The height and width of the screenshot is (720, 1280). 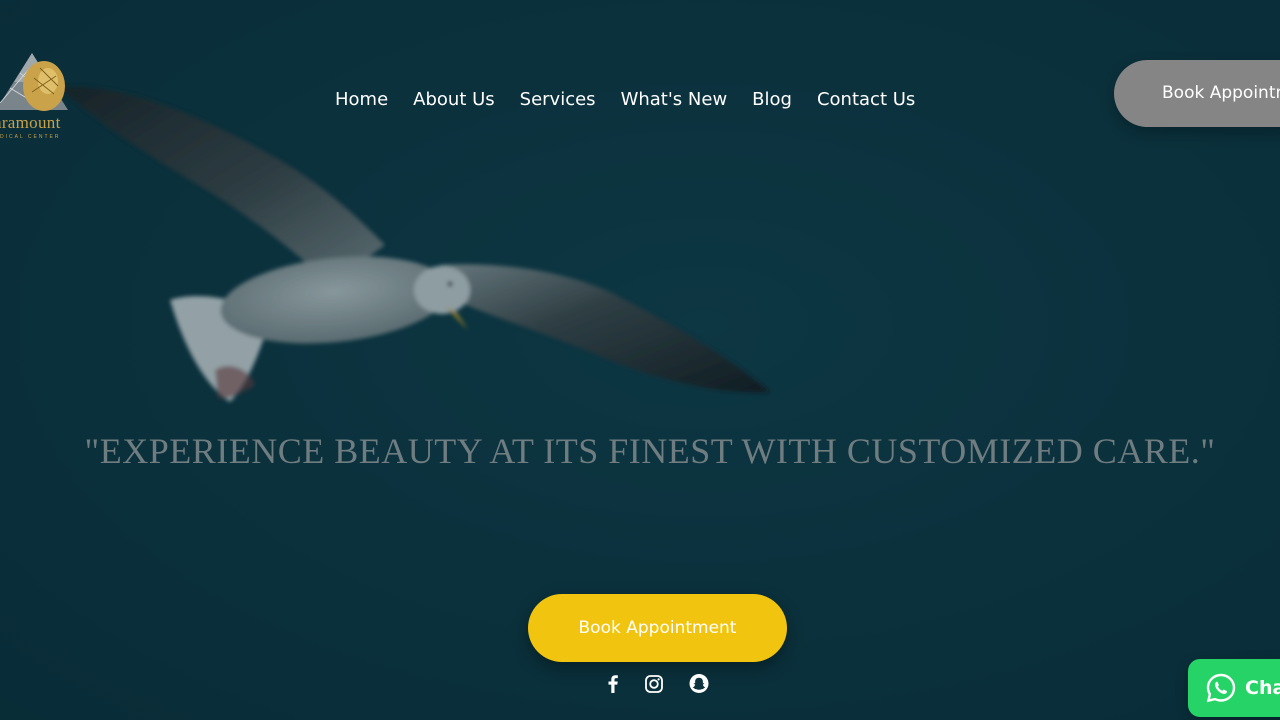 I want to click on nav-item-whats-new: What's New, so click(x=674, y=100).